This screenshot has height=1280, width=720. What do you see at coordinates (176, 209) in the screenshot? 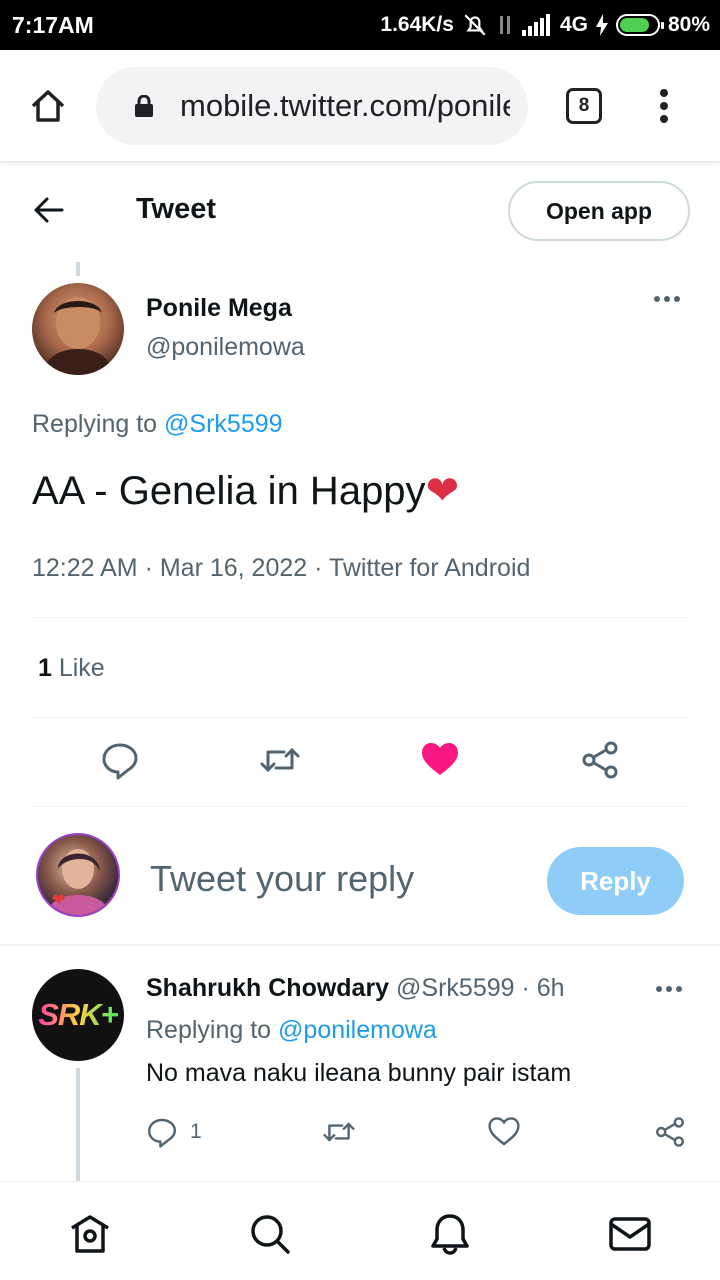
I see `page-title: Tweet` at bounding box center [176, 209].